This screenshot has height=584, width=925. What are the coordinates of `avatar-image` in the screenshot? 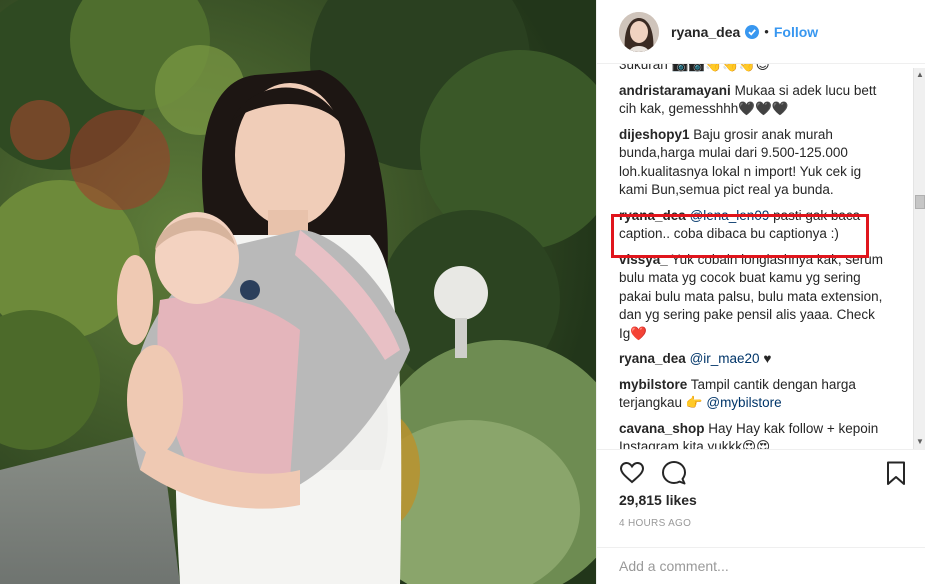 It's located at (639, 31).